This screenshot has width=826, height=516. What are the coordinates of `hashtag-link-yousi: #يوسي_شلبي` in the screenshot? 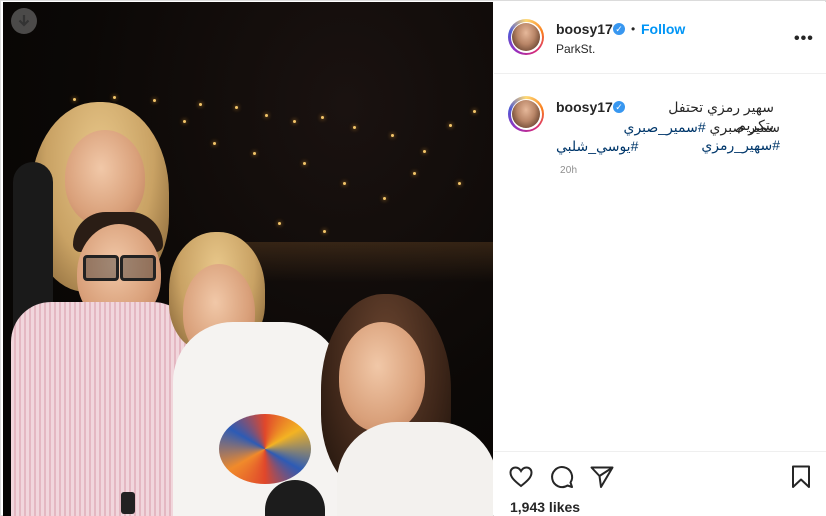 It's located at (597, 146).